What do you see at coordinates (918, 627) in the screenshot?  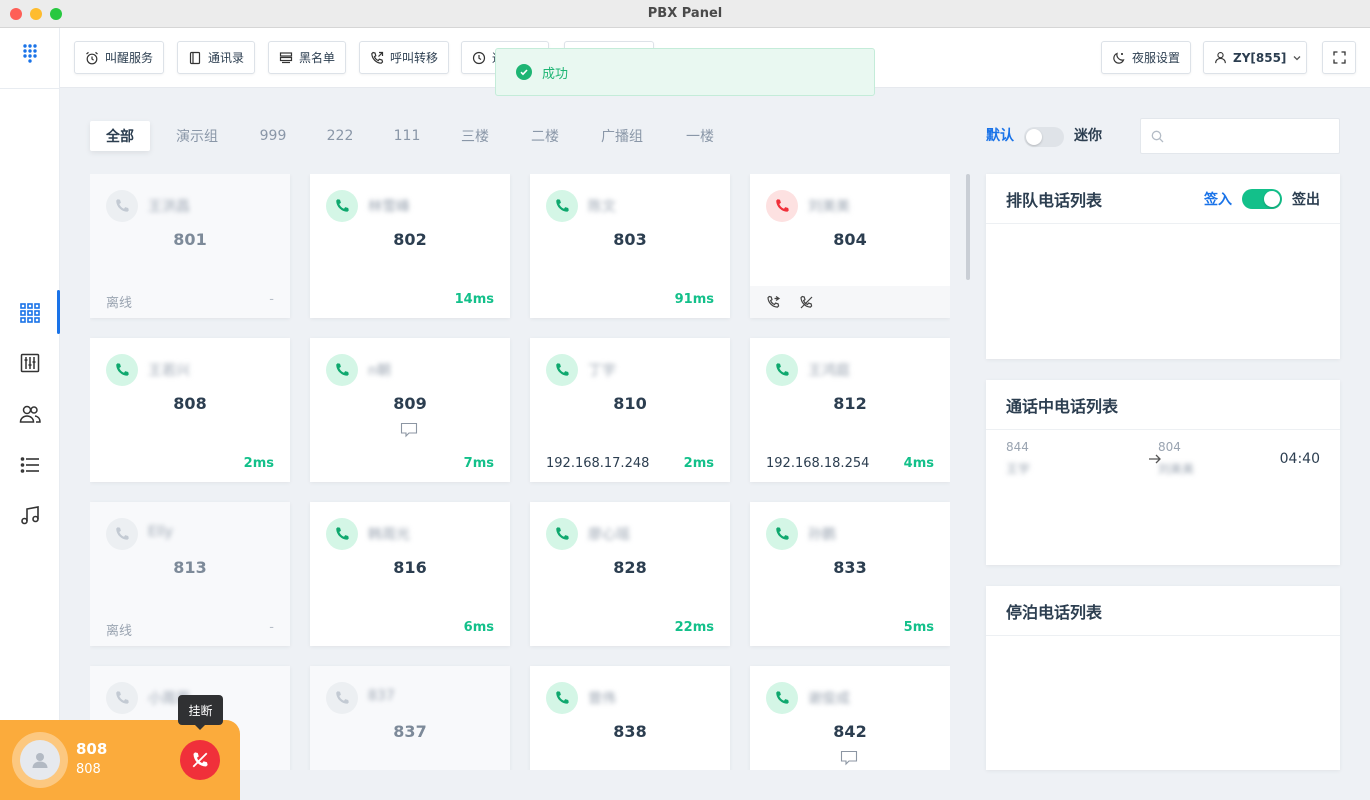 I see `latency-value: 5ms` at bounding box center [918, 627].